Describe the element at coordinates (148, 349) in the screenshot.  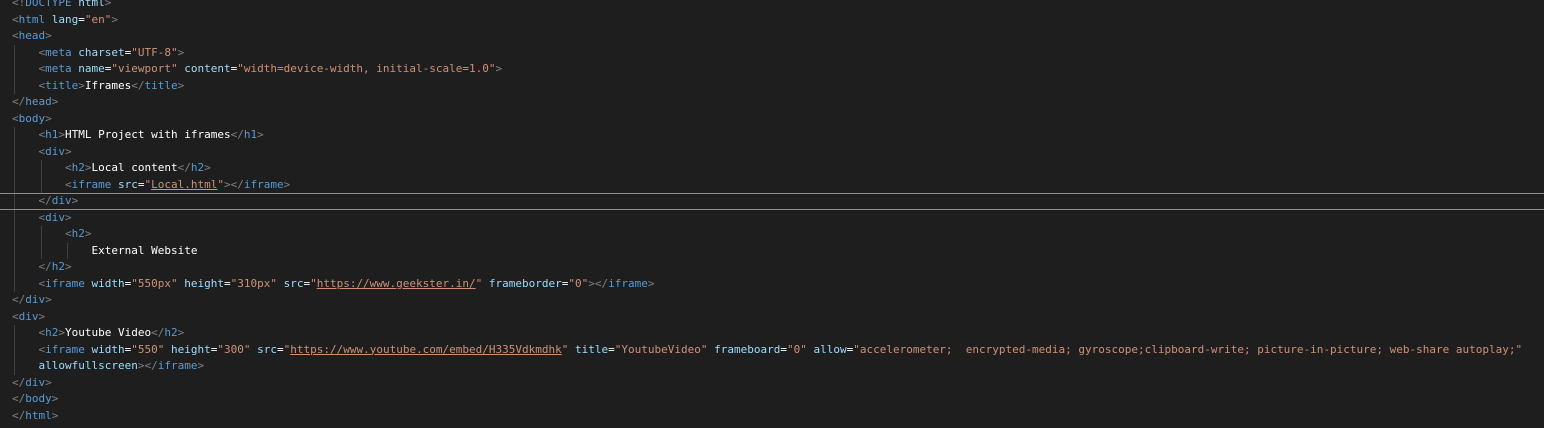
I see `code-token: "550"` at that location.